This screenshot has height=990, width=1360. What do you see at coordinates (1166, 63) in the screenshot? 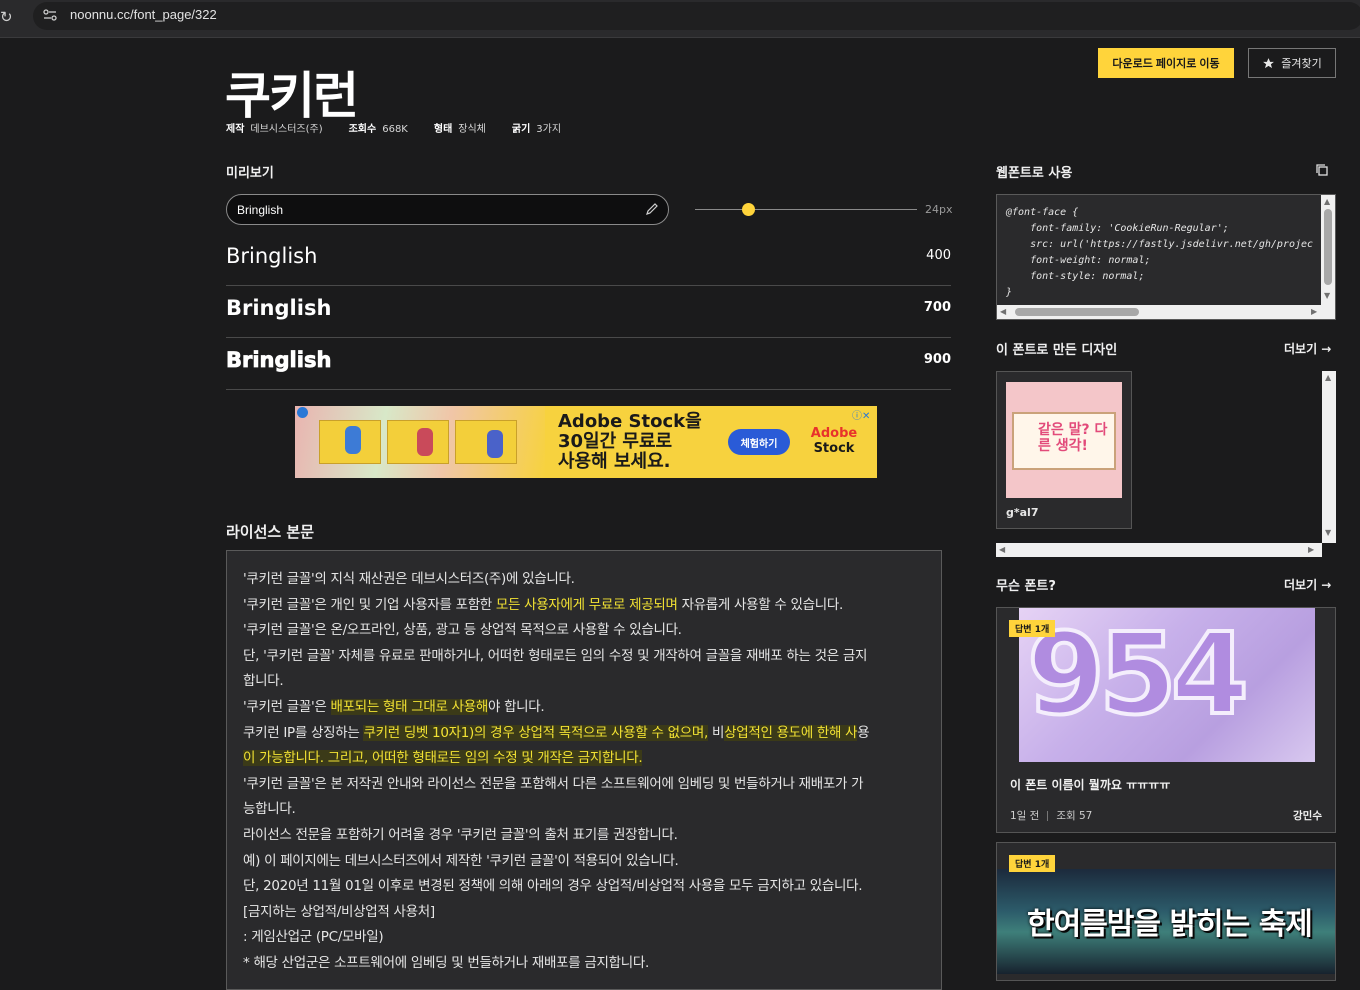
I see `download-page-button: 다운로드 페이지로 이동` at bounding box center [1166, 63].